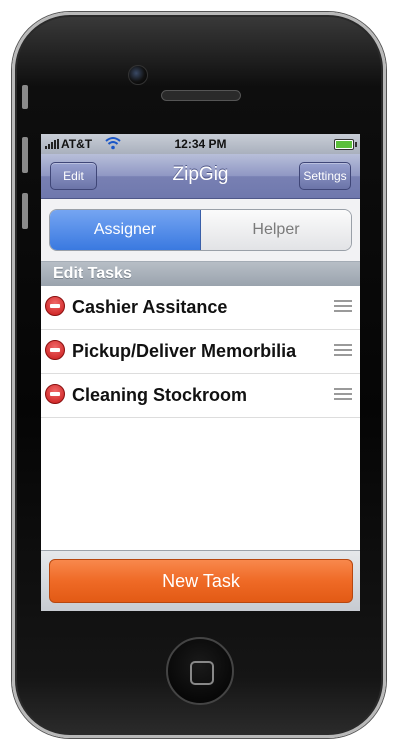  I want to click on task-row: Cleaning Stockroom, so click(200, 396).